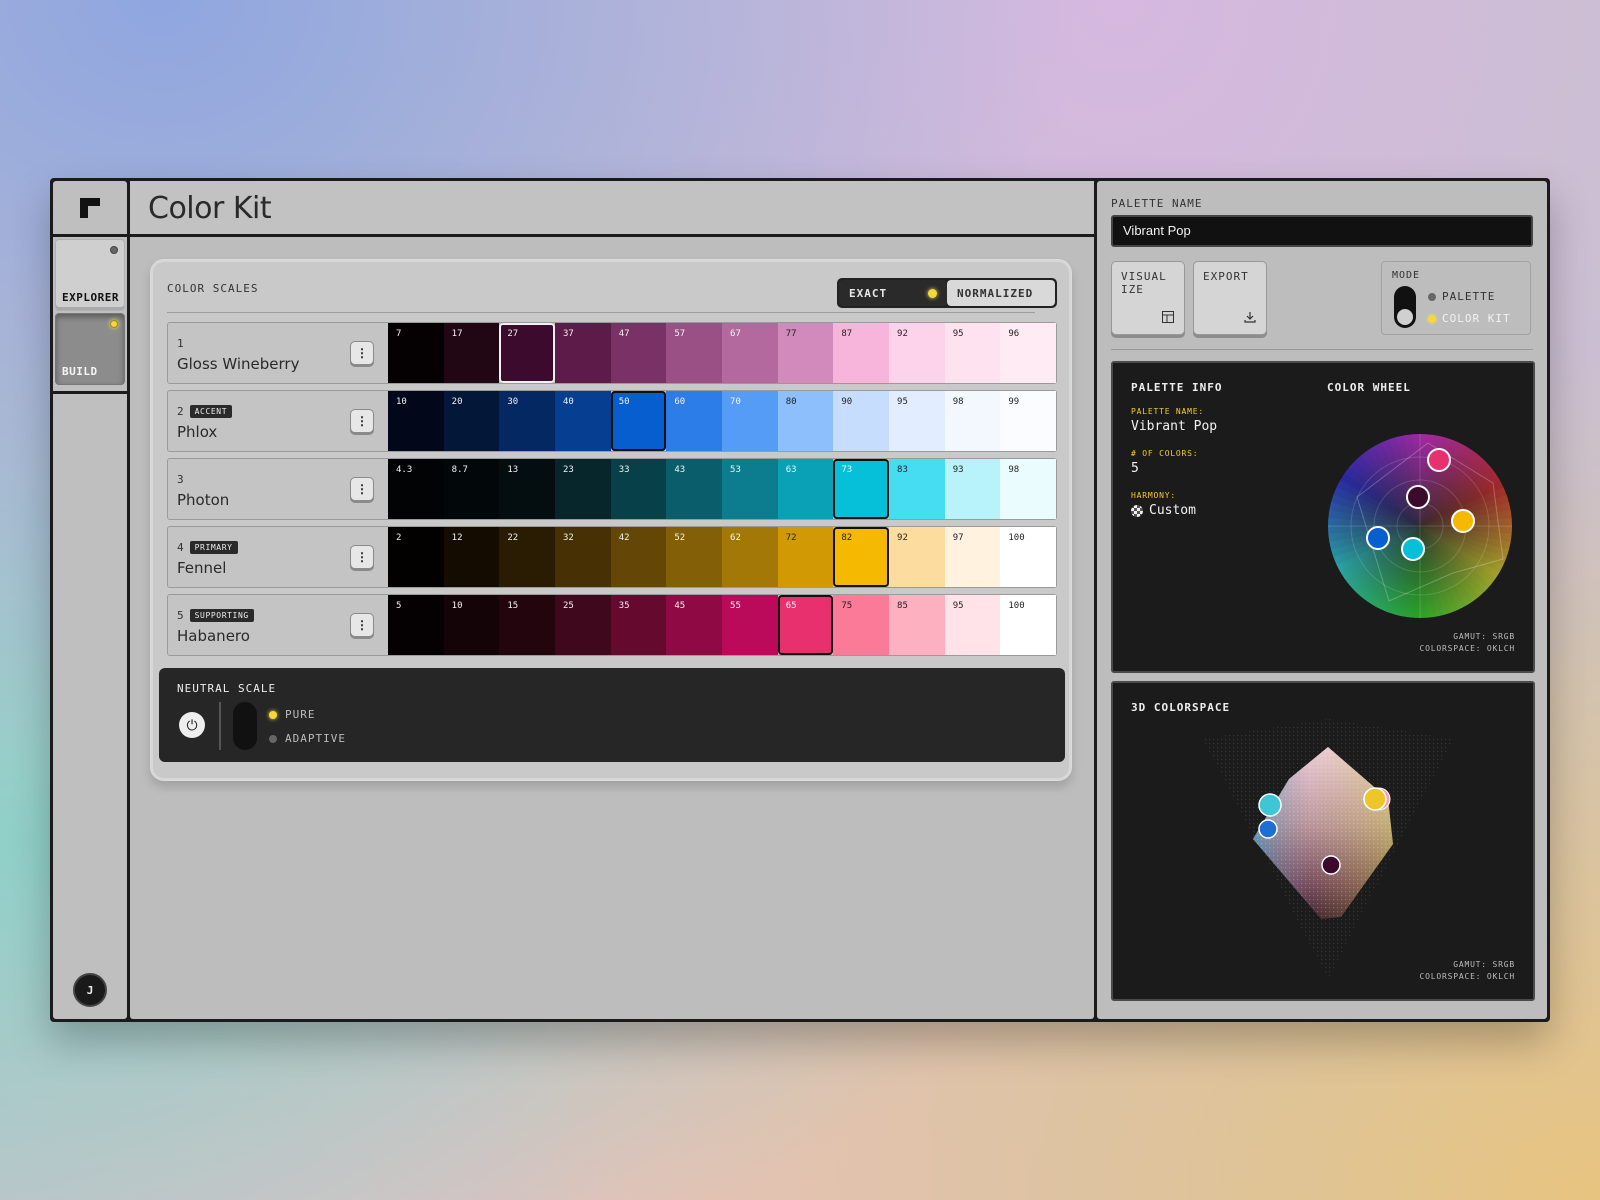 This screenshot has width=1600, height=1200. Describe the element at coordinates (1432, 318) in the screenshot. I see `led-icon` at that location.